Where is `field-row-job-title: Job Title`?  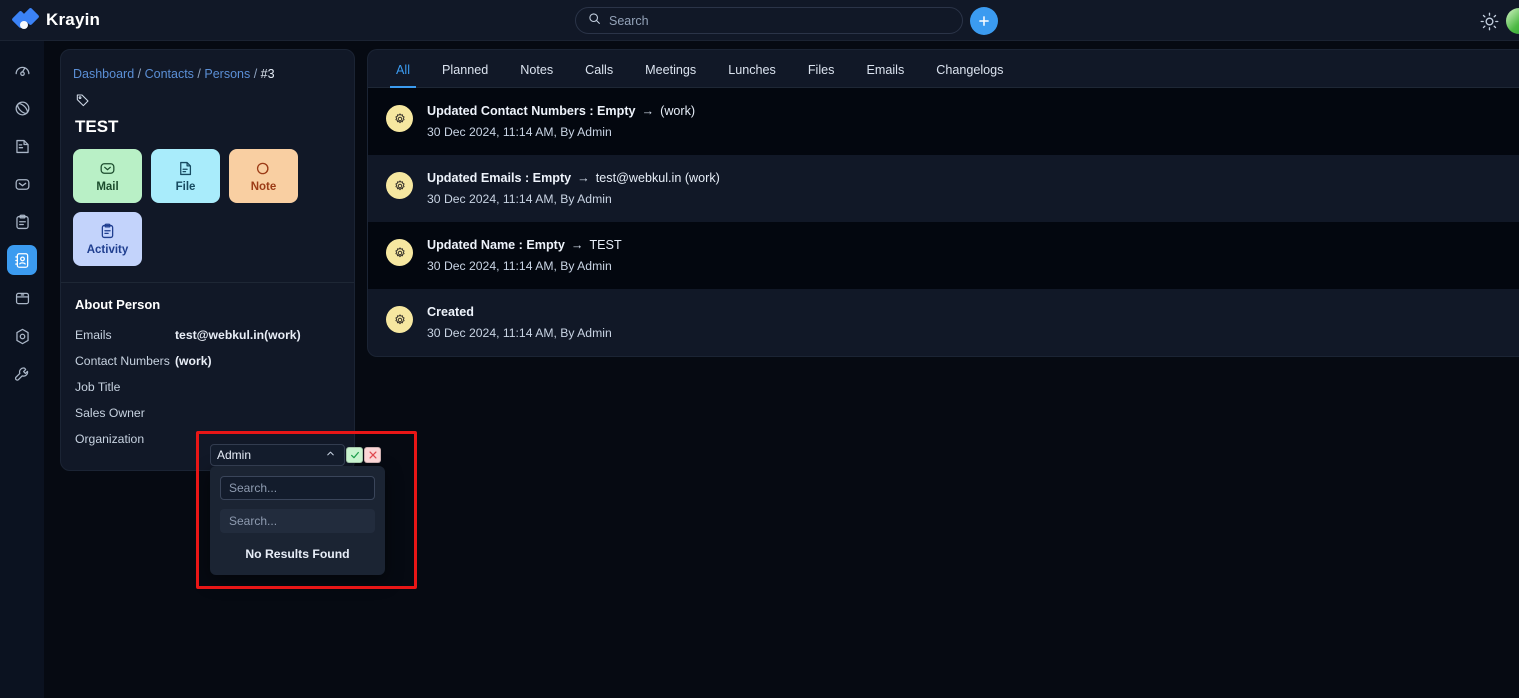
field-row-job-title: Job Title is located at coordinates (207, 387).